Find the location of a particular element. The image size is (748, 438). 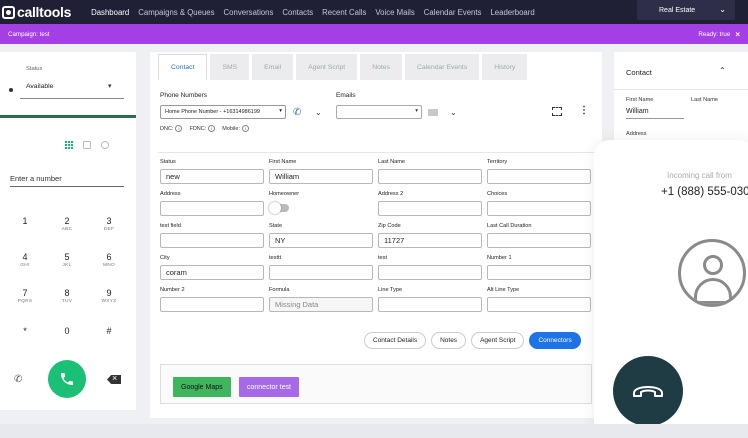

number-input: Enter a number is located at coordinates (36, 178).